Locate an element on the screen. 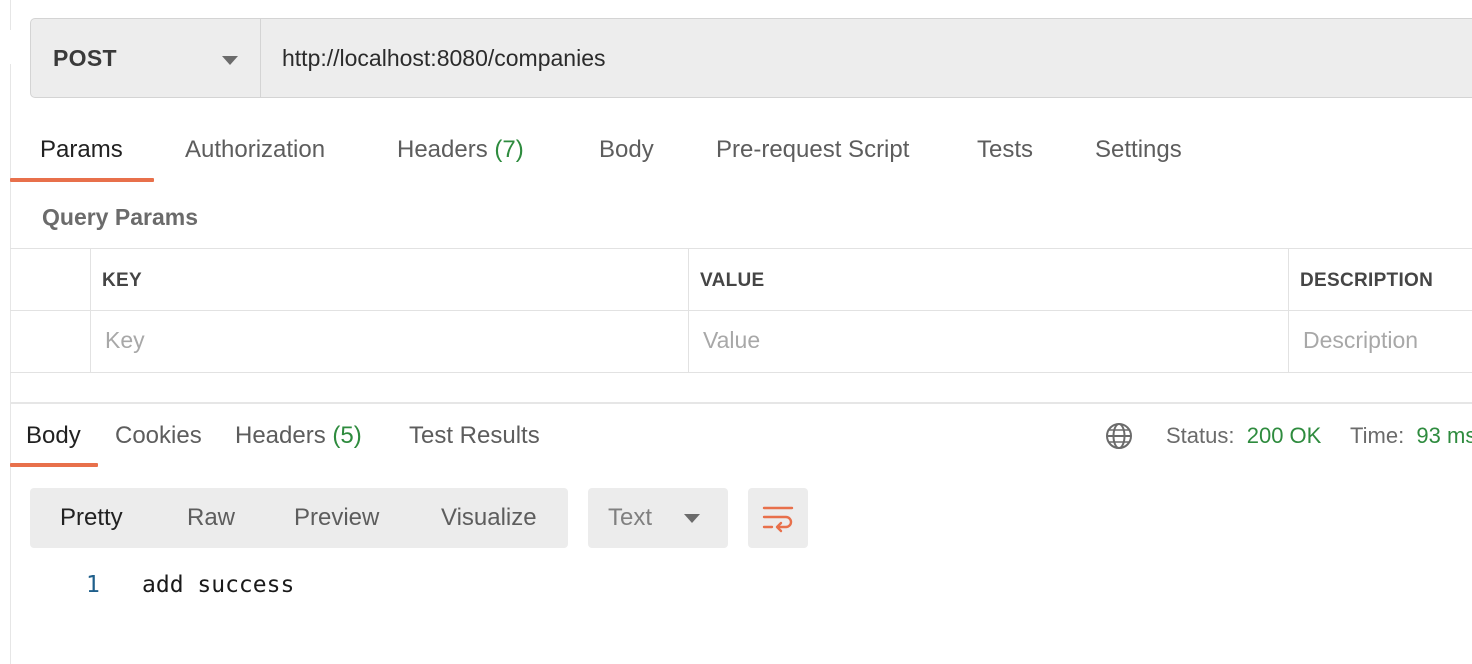 This screenshot has width=1472, height=664. query-params-title: Query Params is located at coordinates (120, 217).